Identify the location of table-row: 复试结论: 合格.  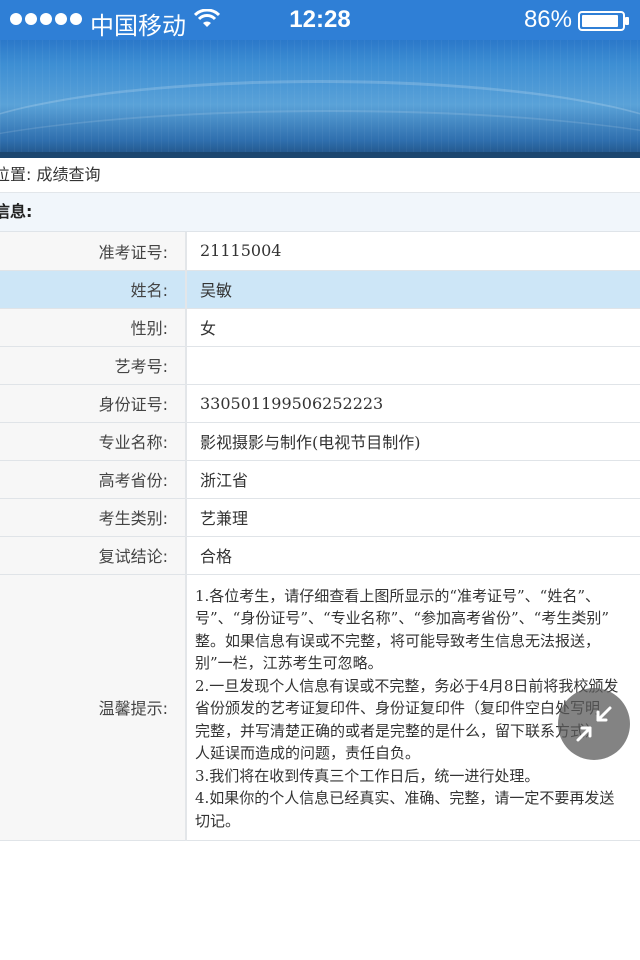
(320, 555).